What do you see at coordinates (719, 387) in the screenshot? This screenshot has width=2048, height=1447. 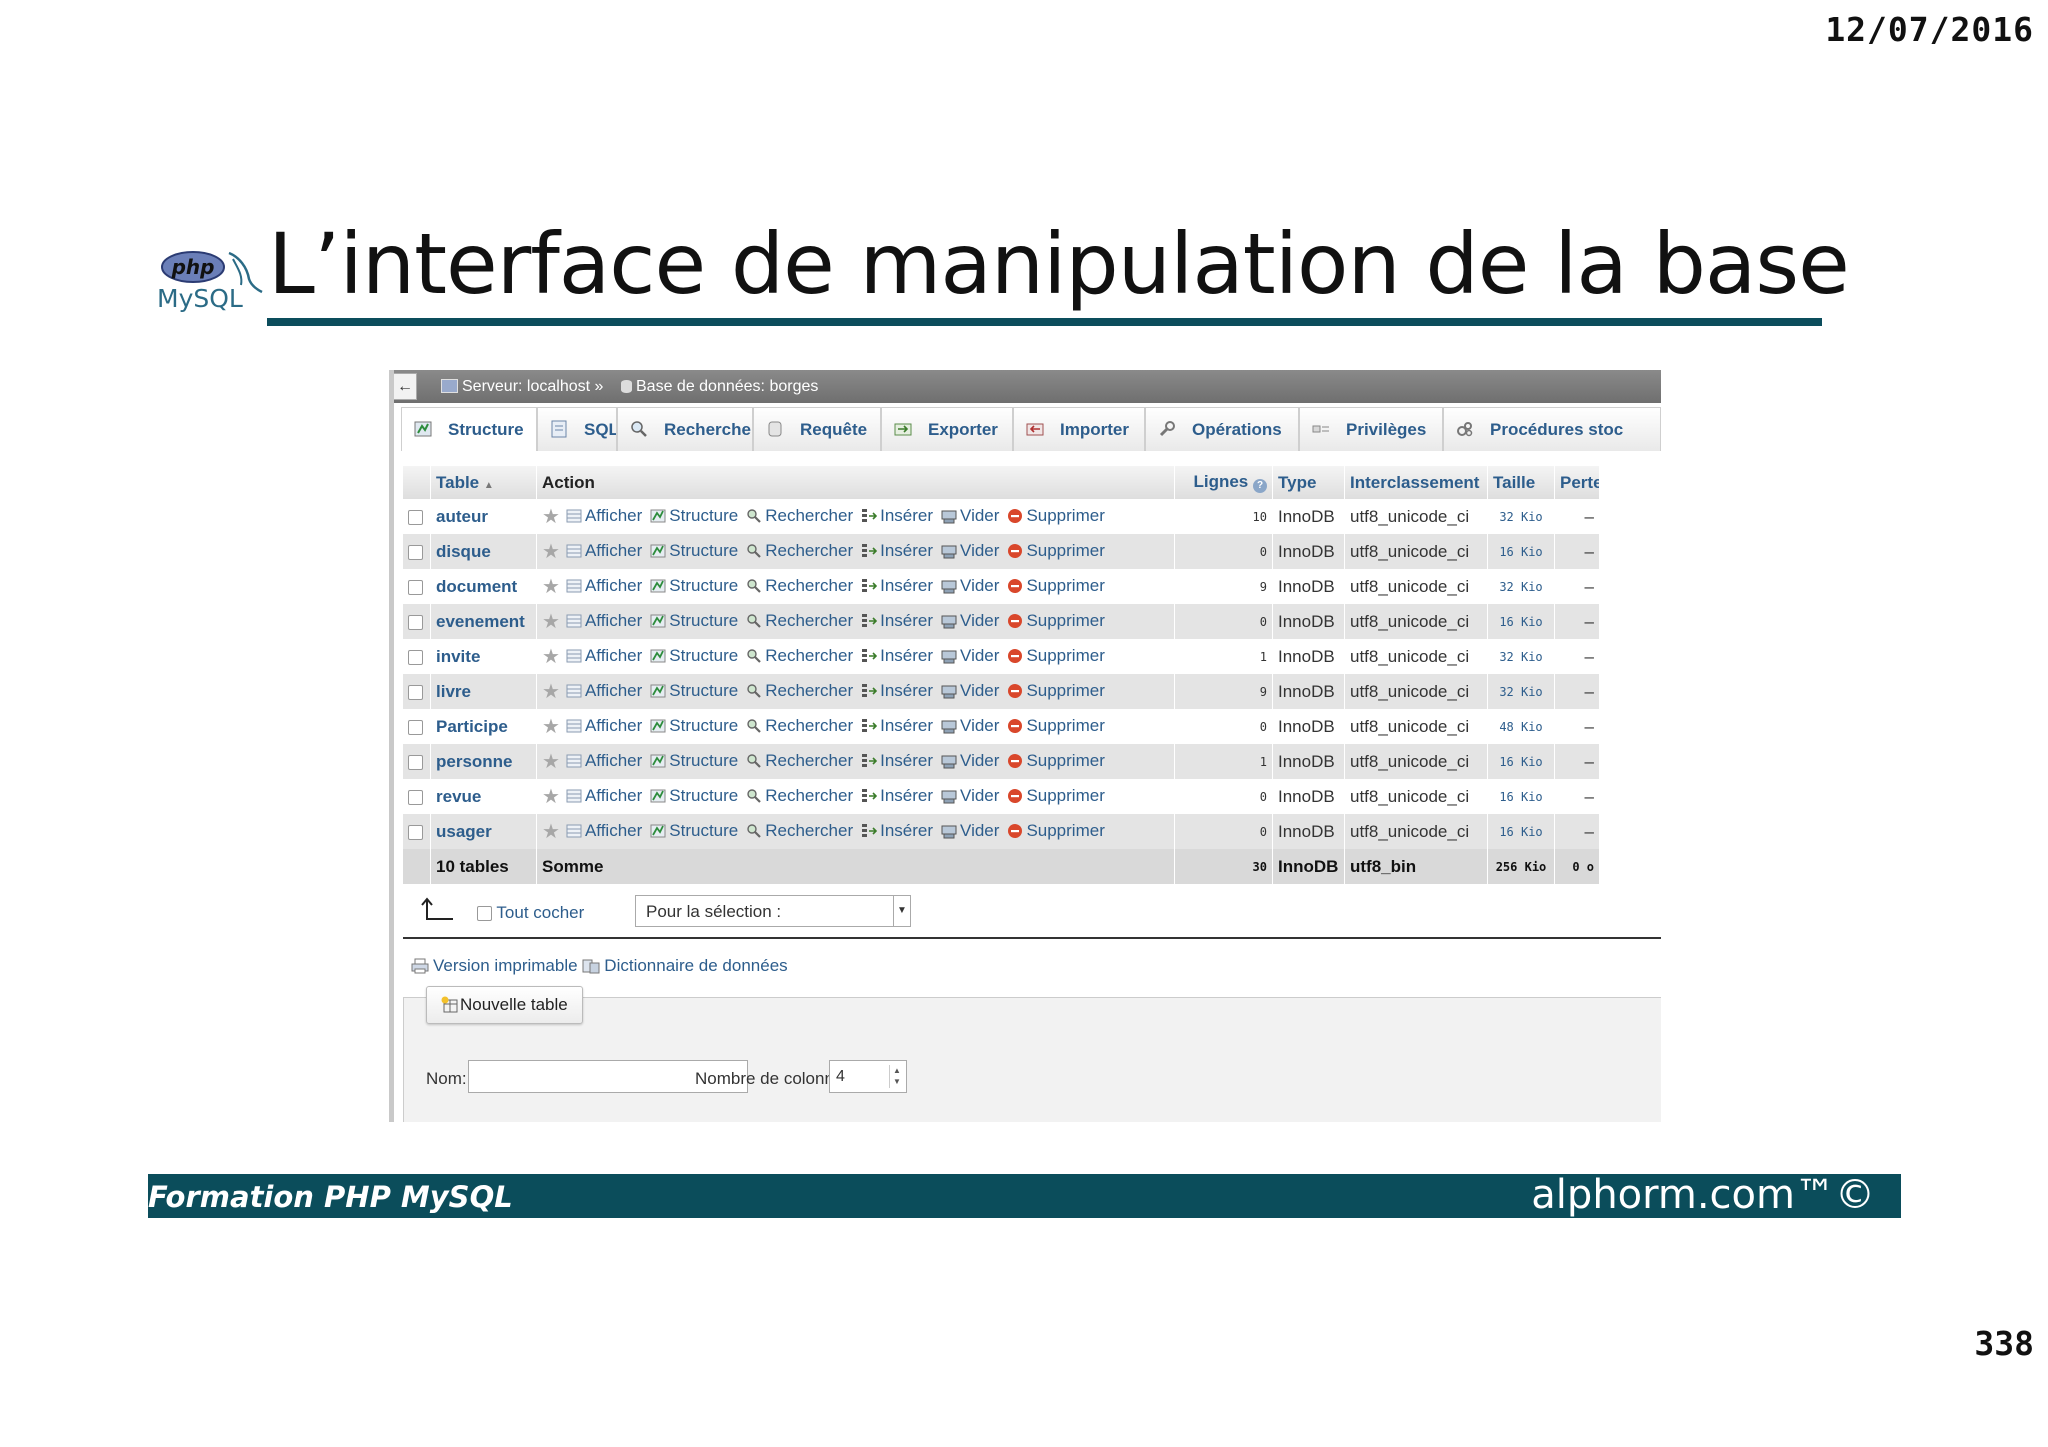 I see `breadcrumb-database: Base de données: borges` at bounding box center [719, 387].